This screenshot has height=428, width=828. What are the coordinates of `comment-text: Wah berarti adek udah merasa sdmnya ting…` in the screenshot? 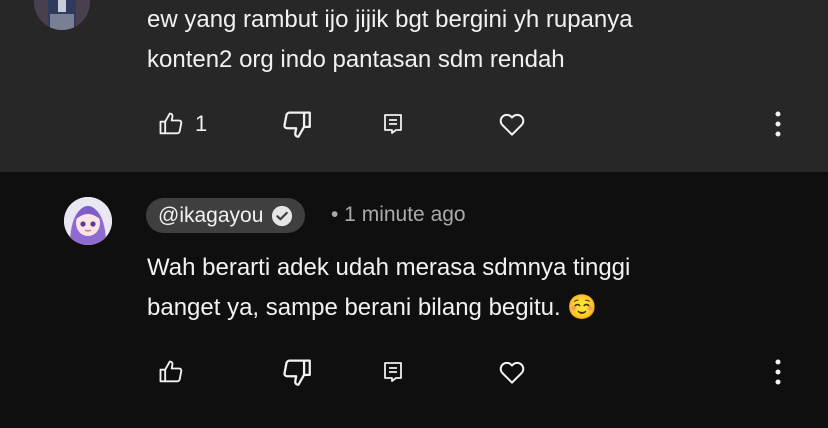 It's located at (388, 288).